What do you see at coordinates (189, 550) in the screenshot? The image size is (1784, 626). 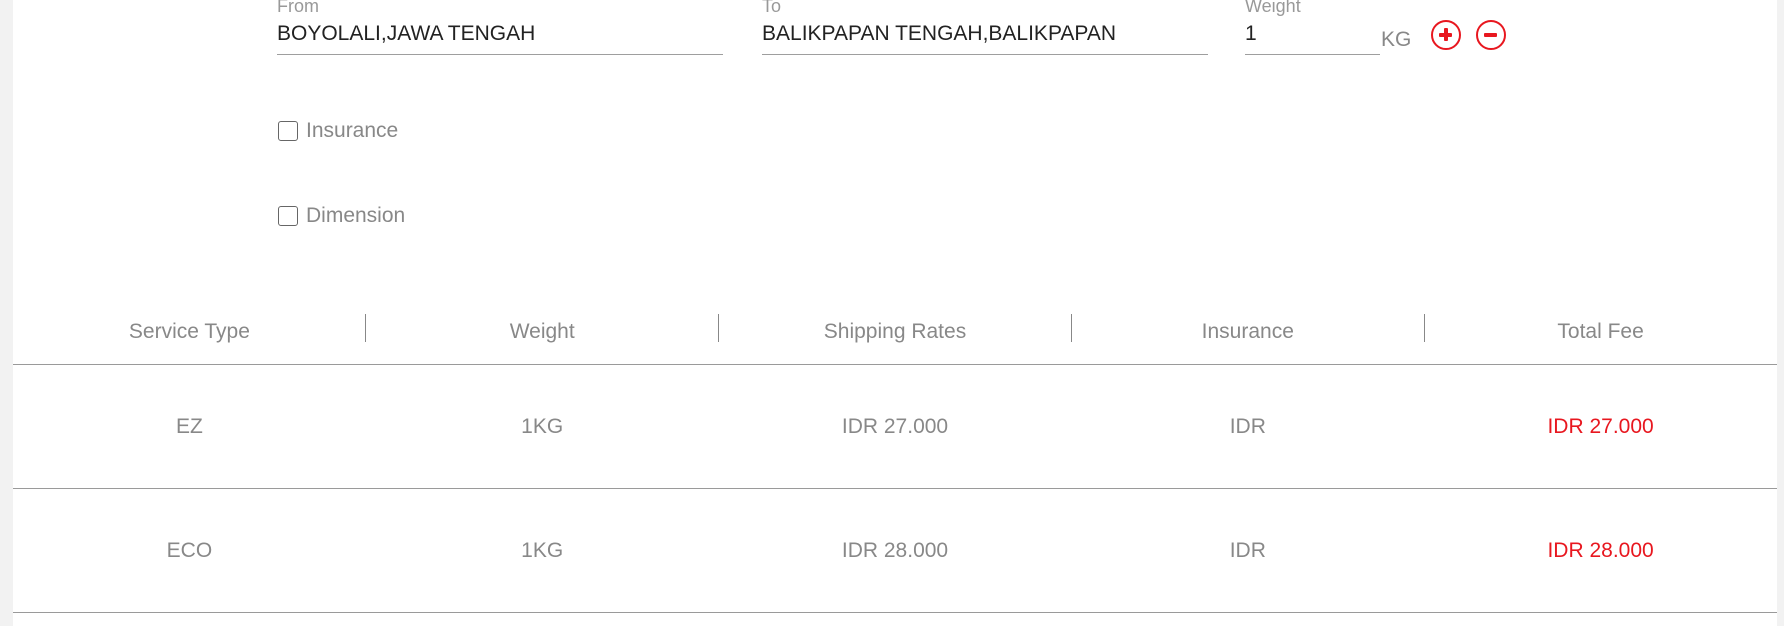 I see `cell-service-type: ECO` at bounding box center [189, 550].